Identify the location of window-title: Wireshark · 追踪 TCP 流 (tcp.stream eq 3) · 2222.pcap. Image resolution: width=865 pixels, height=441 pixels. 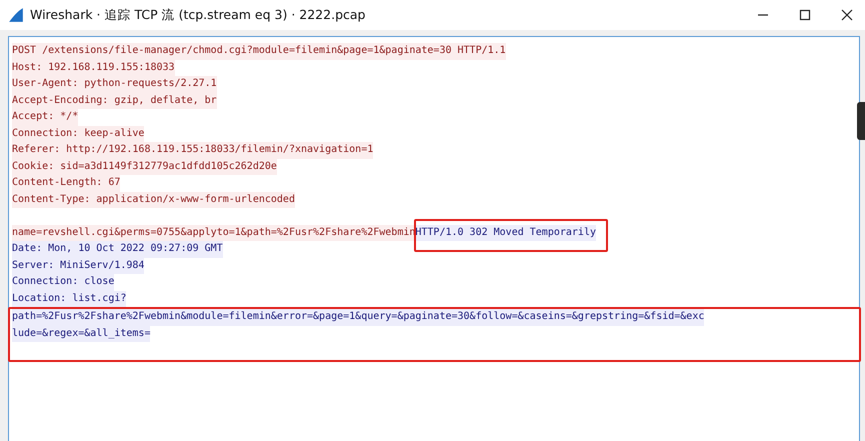
(198, 15).